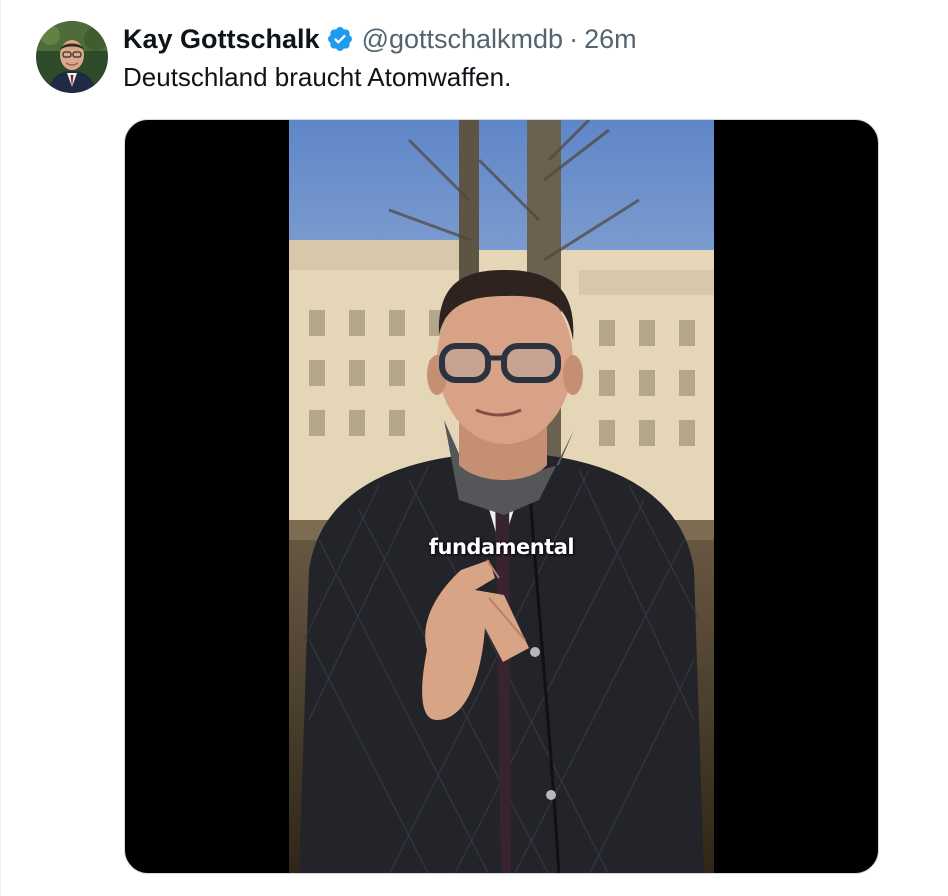 Image resolution: width=948 pixels, height=896 pixels. I want to click on tweet-header: Kay Gottschalk @gottschalkmdb · 26m, so click(380, 39).